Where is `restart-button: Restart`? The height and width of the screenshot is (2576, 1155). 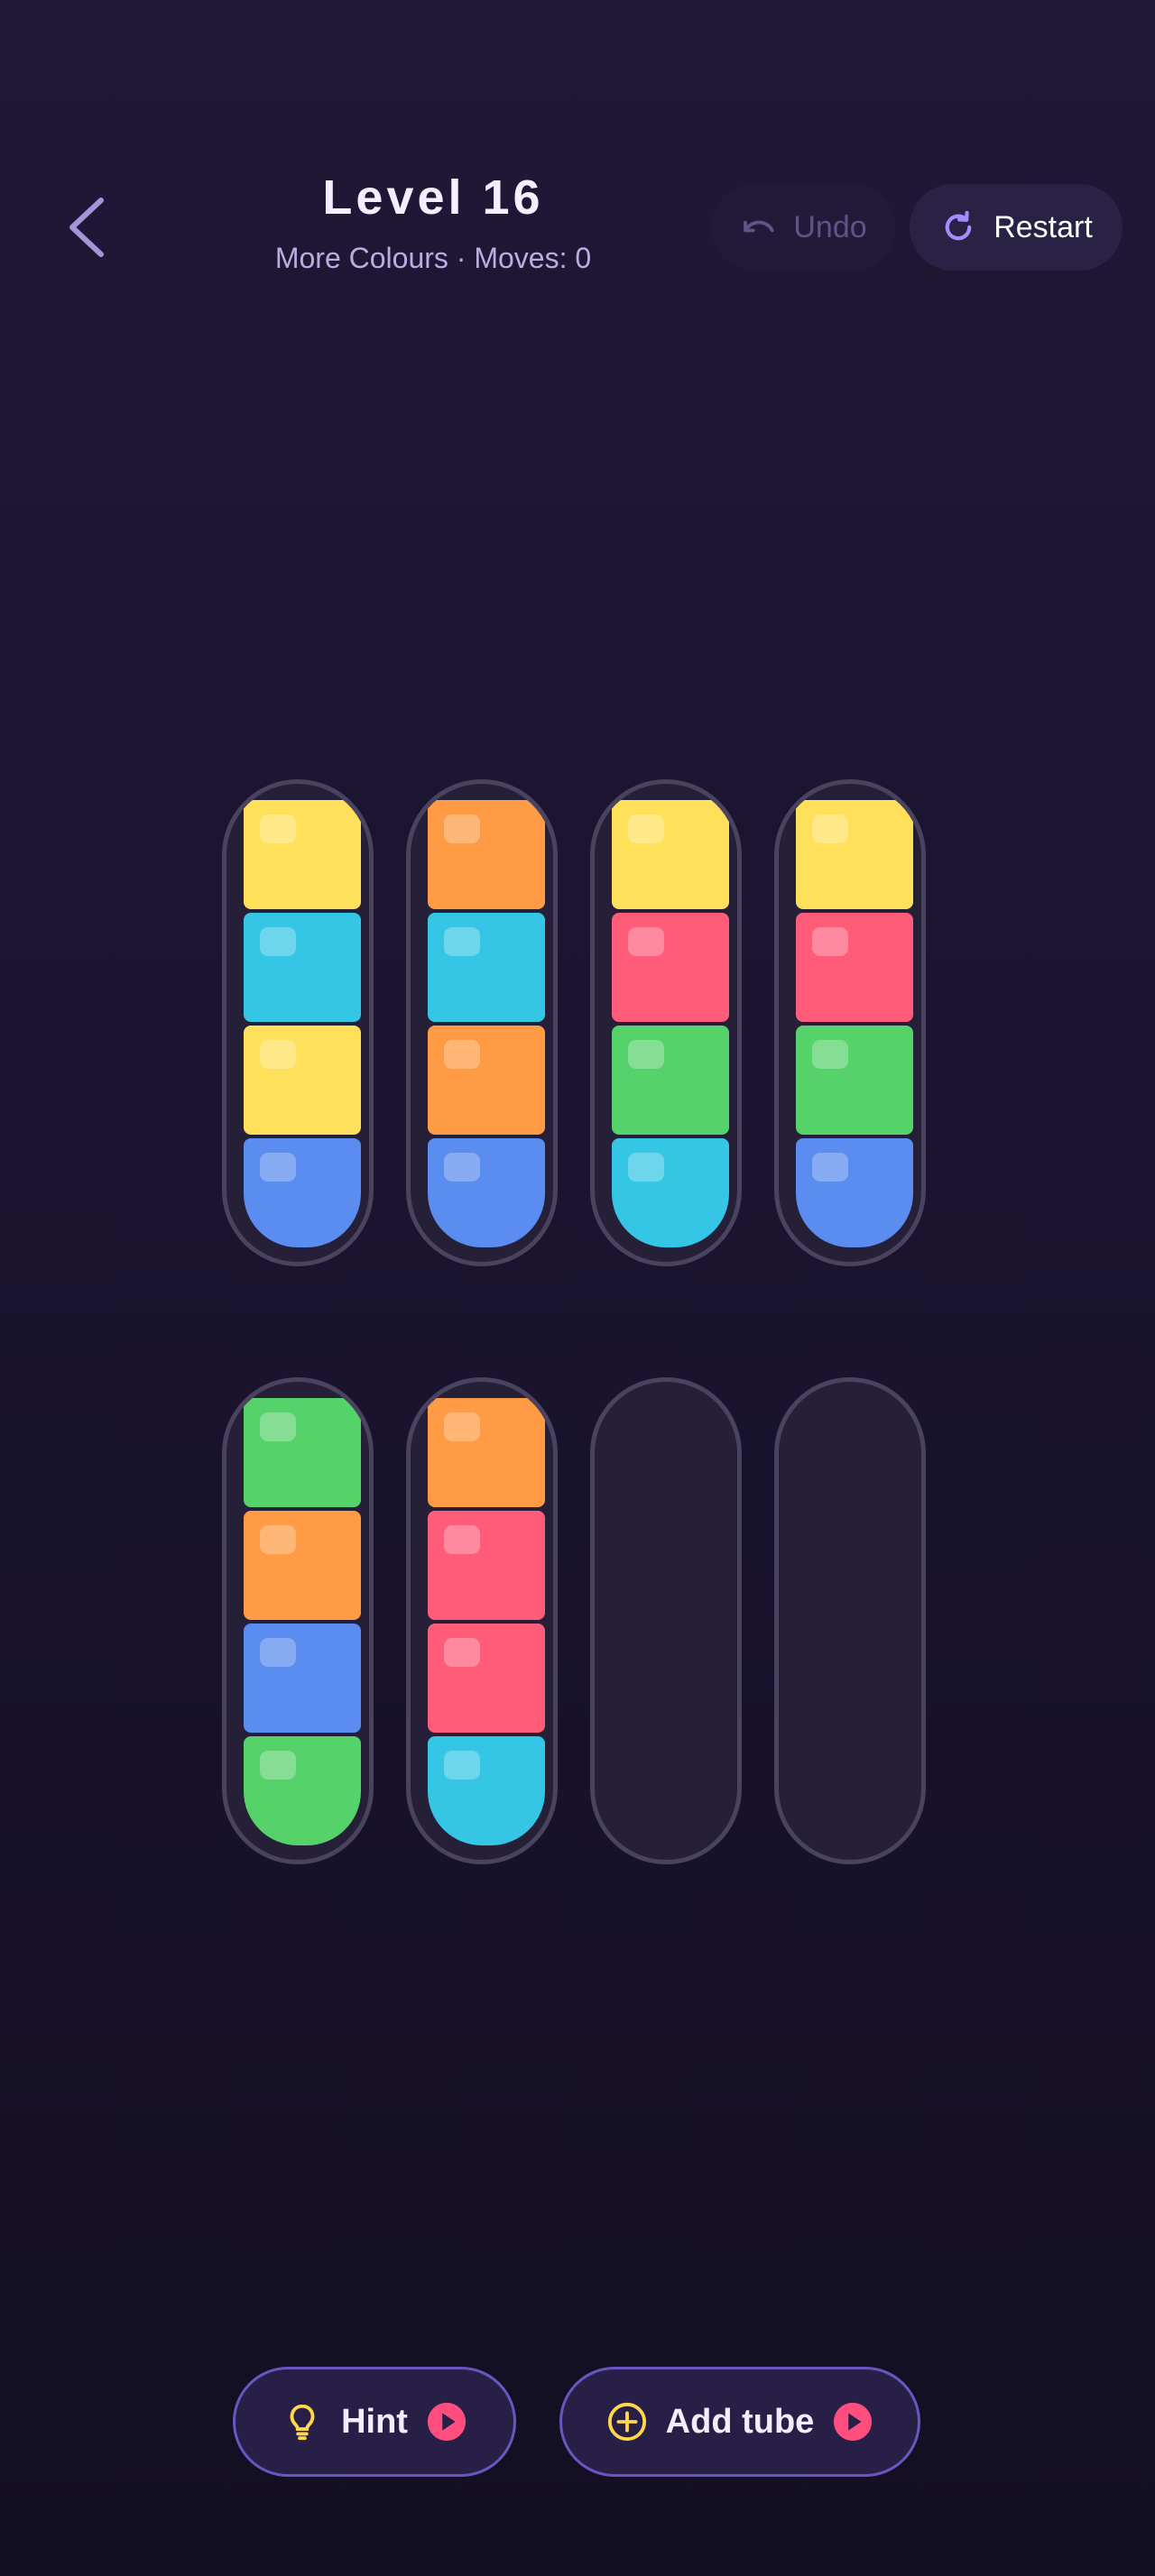
restart-button: Restart is located at coordinates (1016, 227).